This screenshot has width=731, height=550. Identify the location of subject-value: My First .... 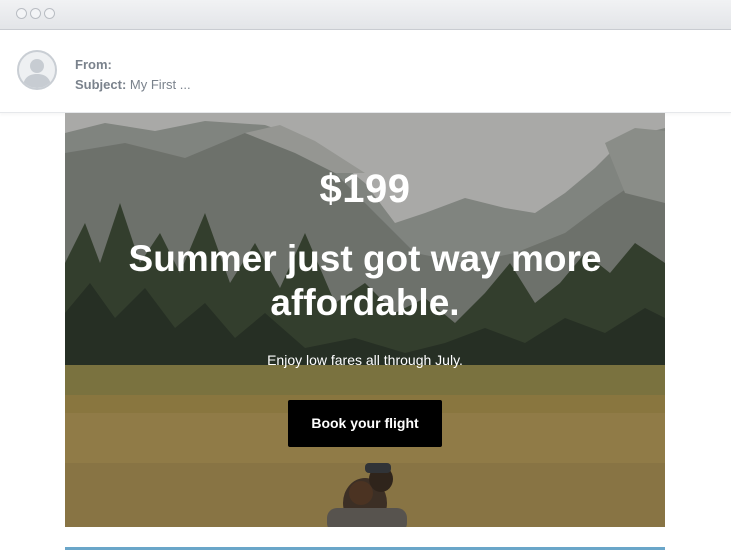
(160, 84).